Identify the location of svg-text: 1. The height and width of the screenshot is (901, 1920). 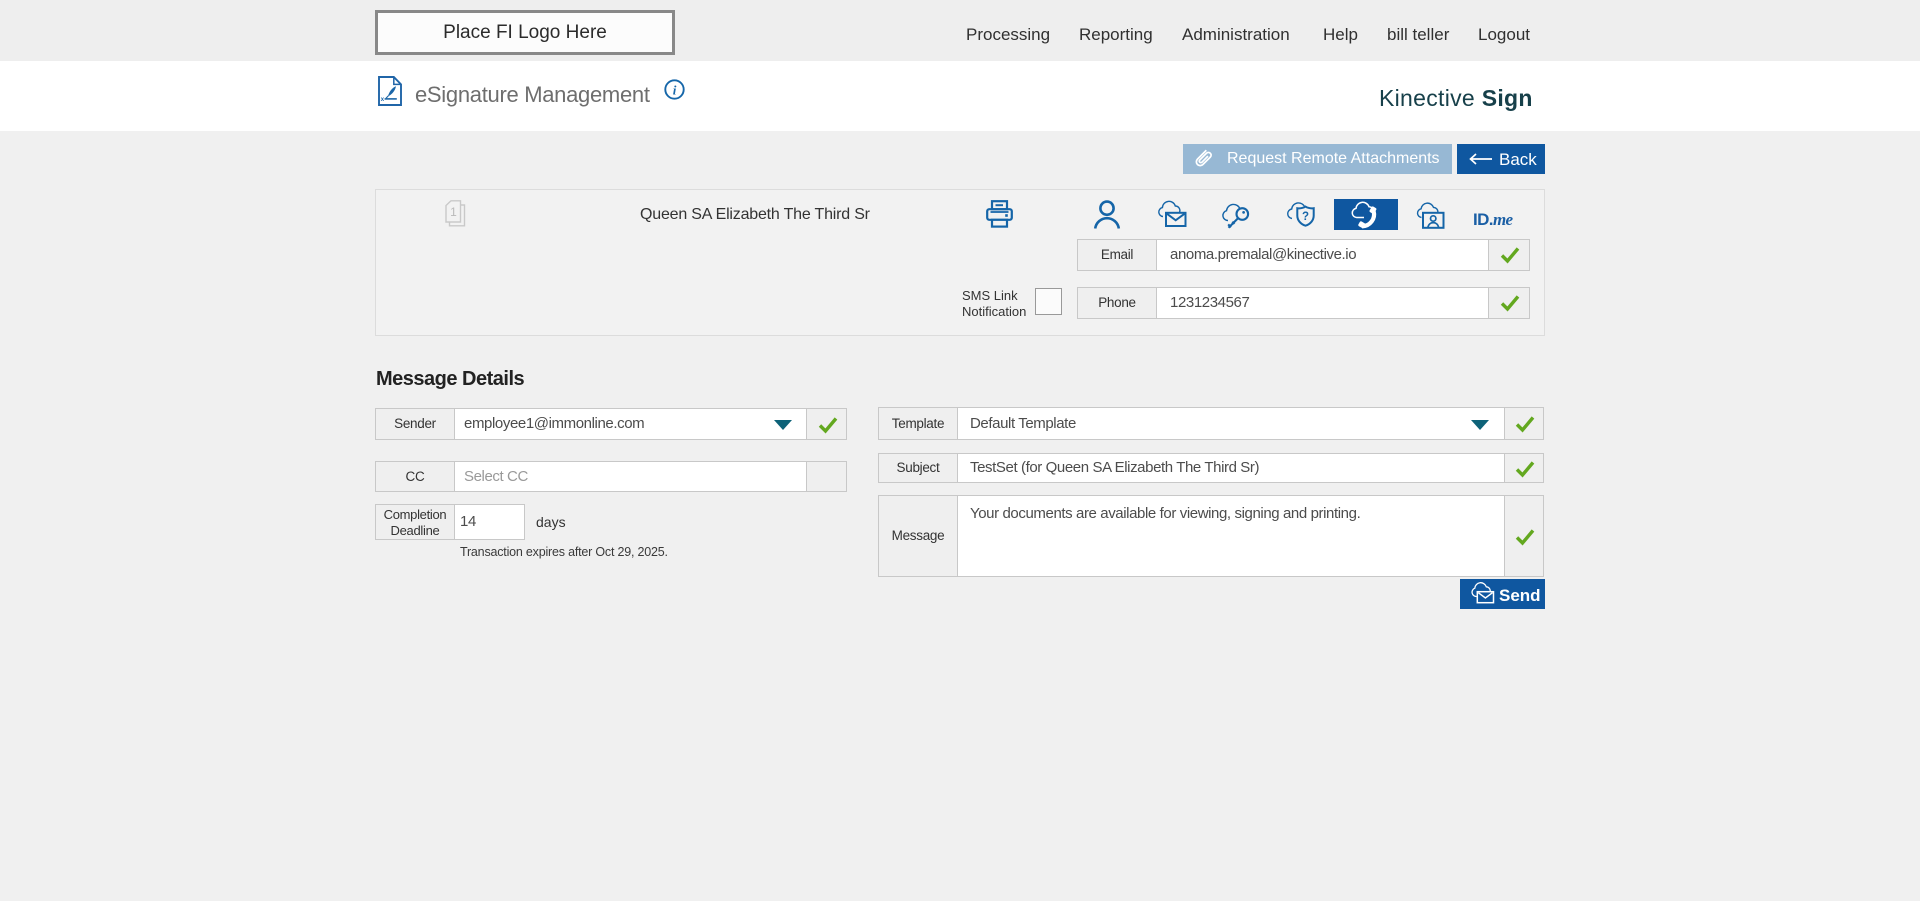
(453, 212).